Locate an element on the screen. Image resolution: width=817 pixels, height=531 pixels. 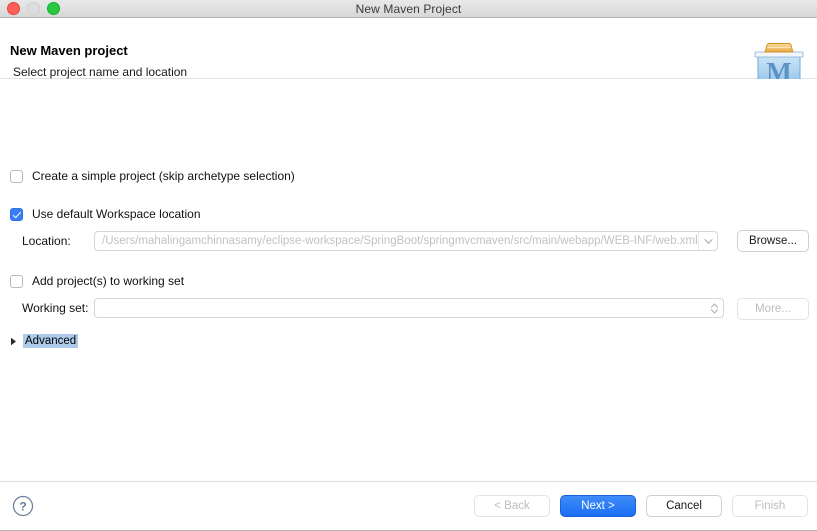
default-workspace-checkbox-row: Use default Workspace location is located at coordinates (105, 214).